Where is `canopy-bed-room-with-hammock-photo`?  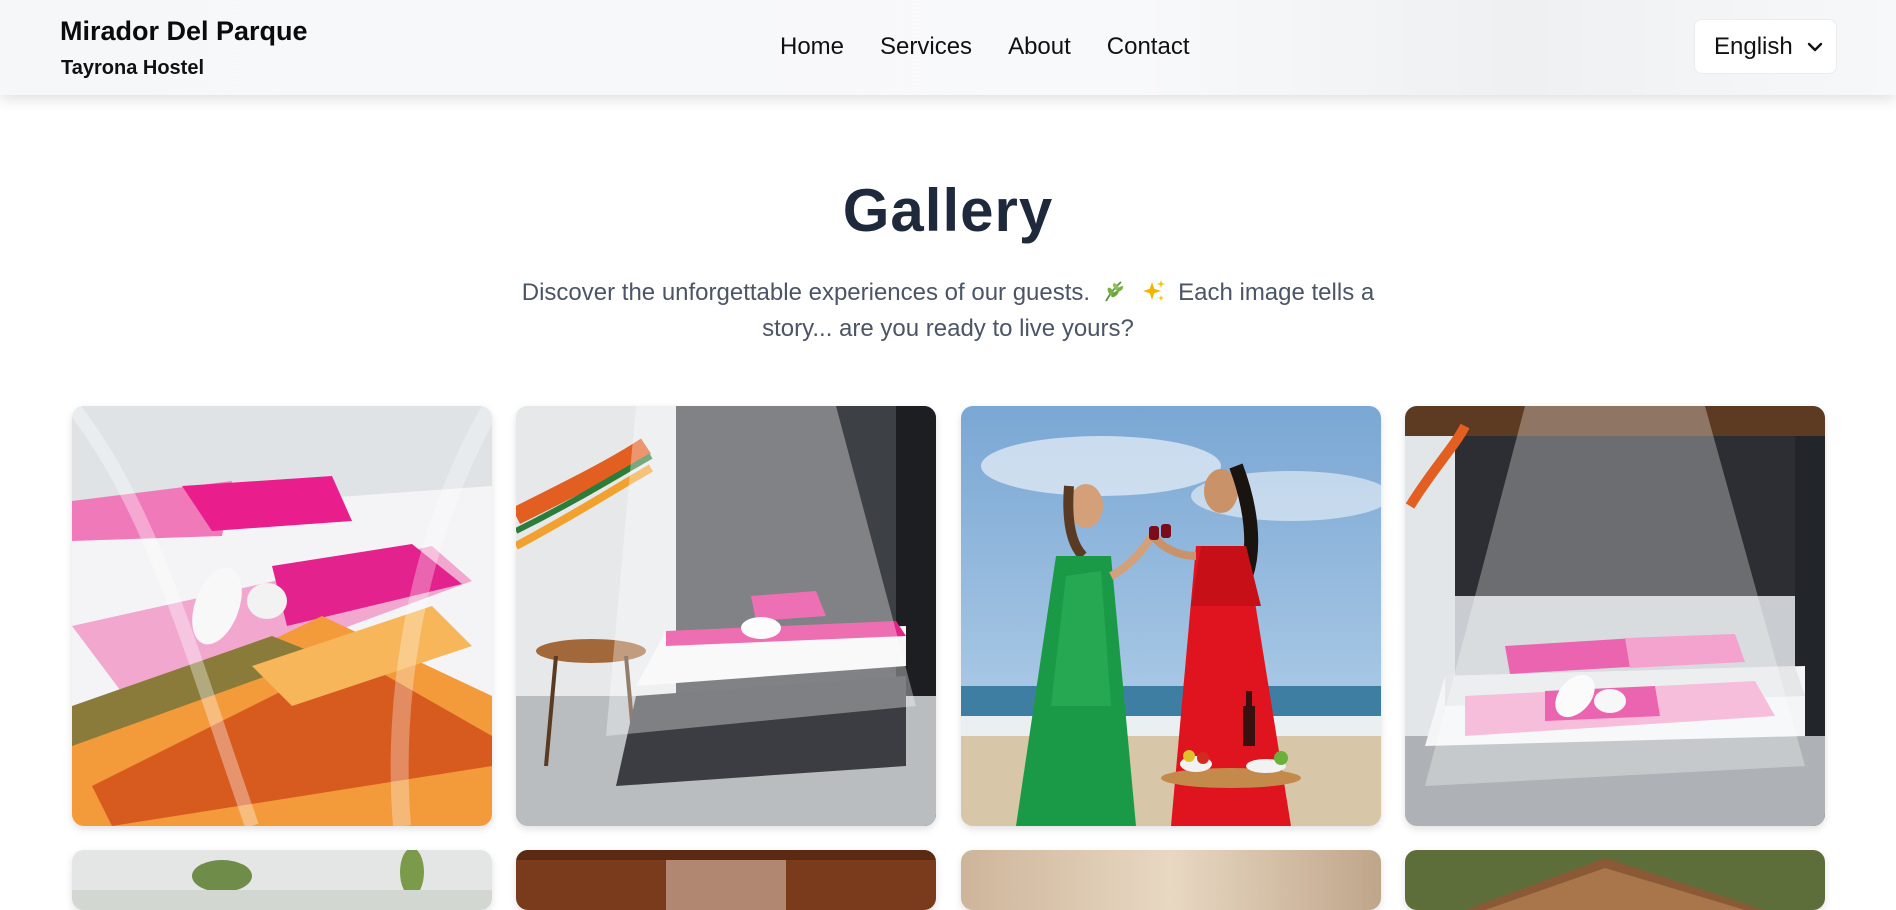
canopy-bed-room-with-hammock-photo is located at coordinates (726, 616).